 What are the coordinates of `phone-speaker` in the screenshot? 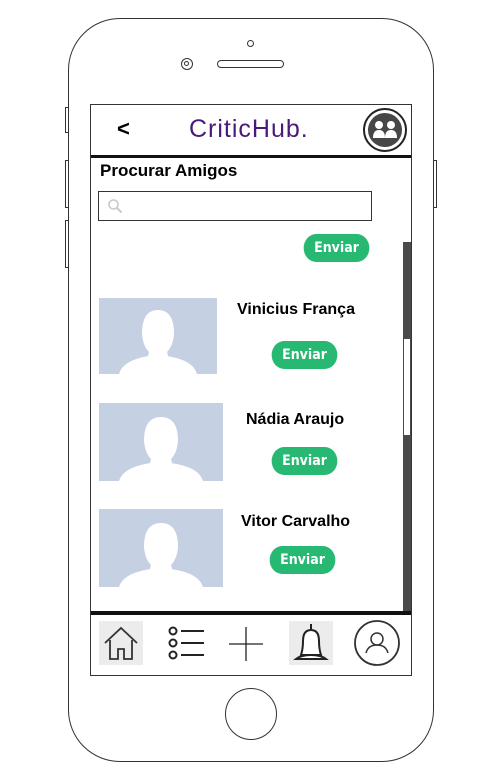 It's located at (250, 64).